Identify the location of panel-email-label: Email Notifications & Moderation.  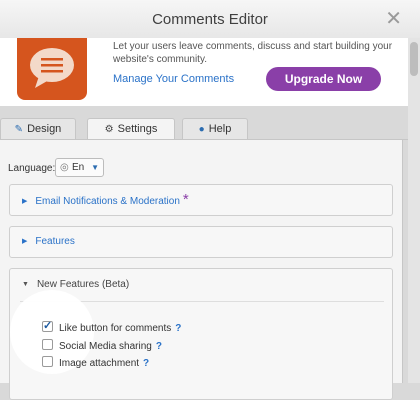
(107, 201).